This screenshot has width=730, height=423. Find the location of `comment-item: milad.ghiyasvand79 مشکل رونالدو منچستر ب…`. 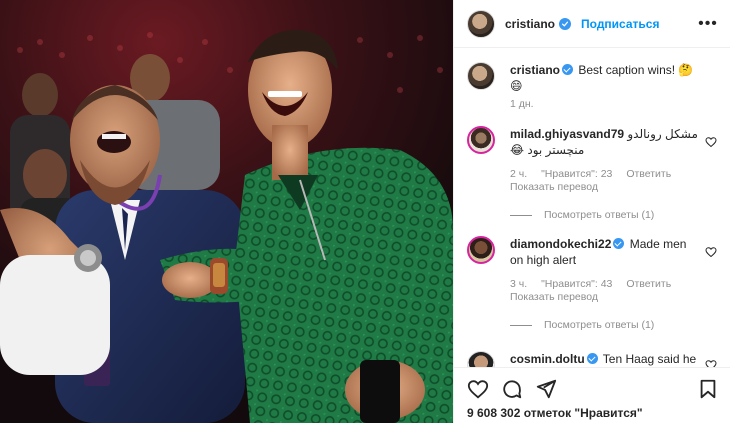

comment-item: milad.ghiyasvand79 مشکل رونالدو منچستر ب… is located at coordinates (592, 176).